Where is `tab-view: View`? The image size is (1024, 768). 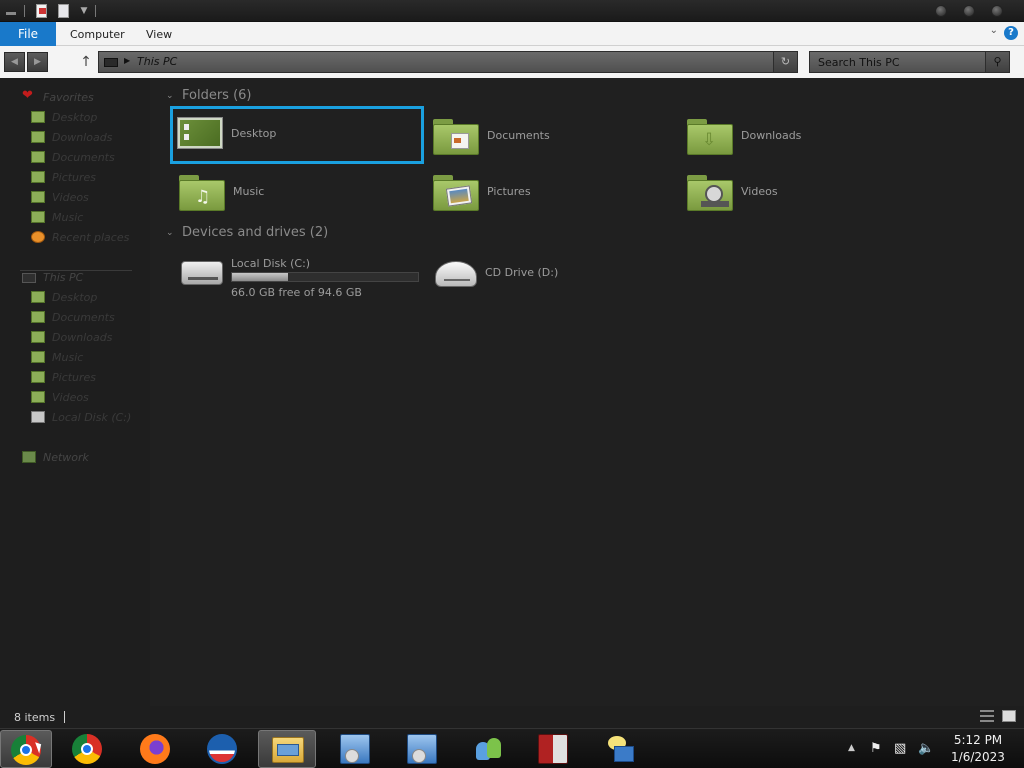
tab-view: View is located at coordinates (159, 34).